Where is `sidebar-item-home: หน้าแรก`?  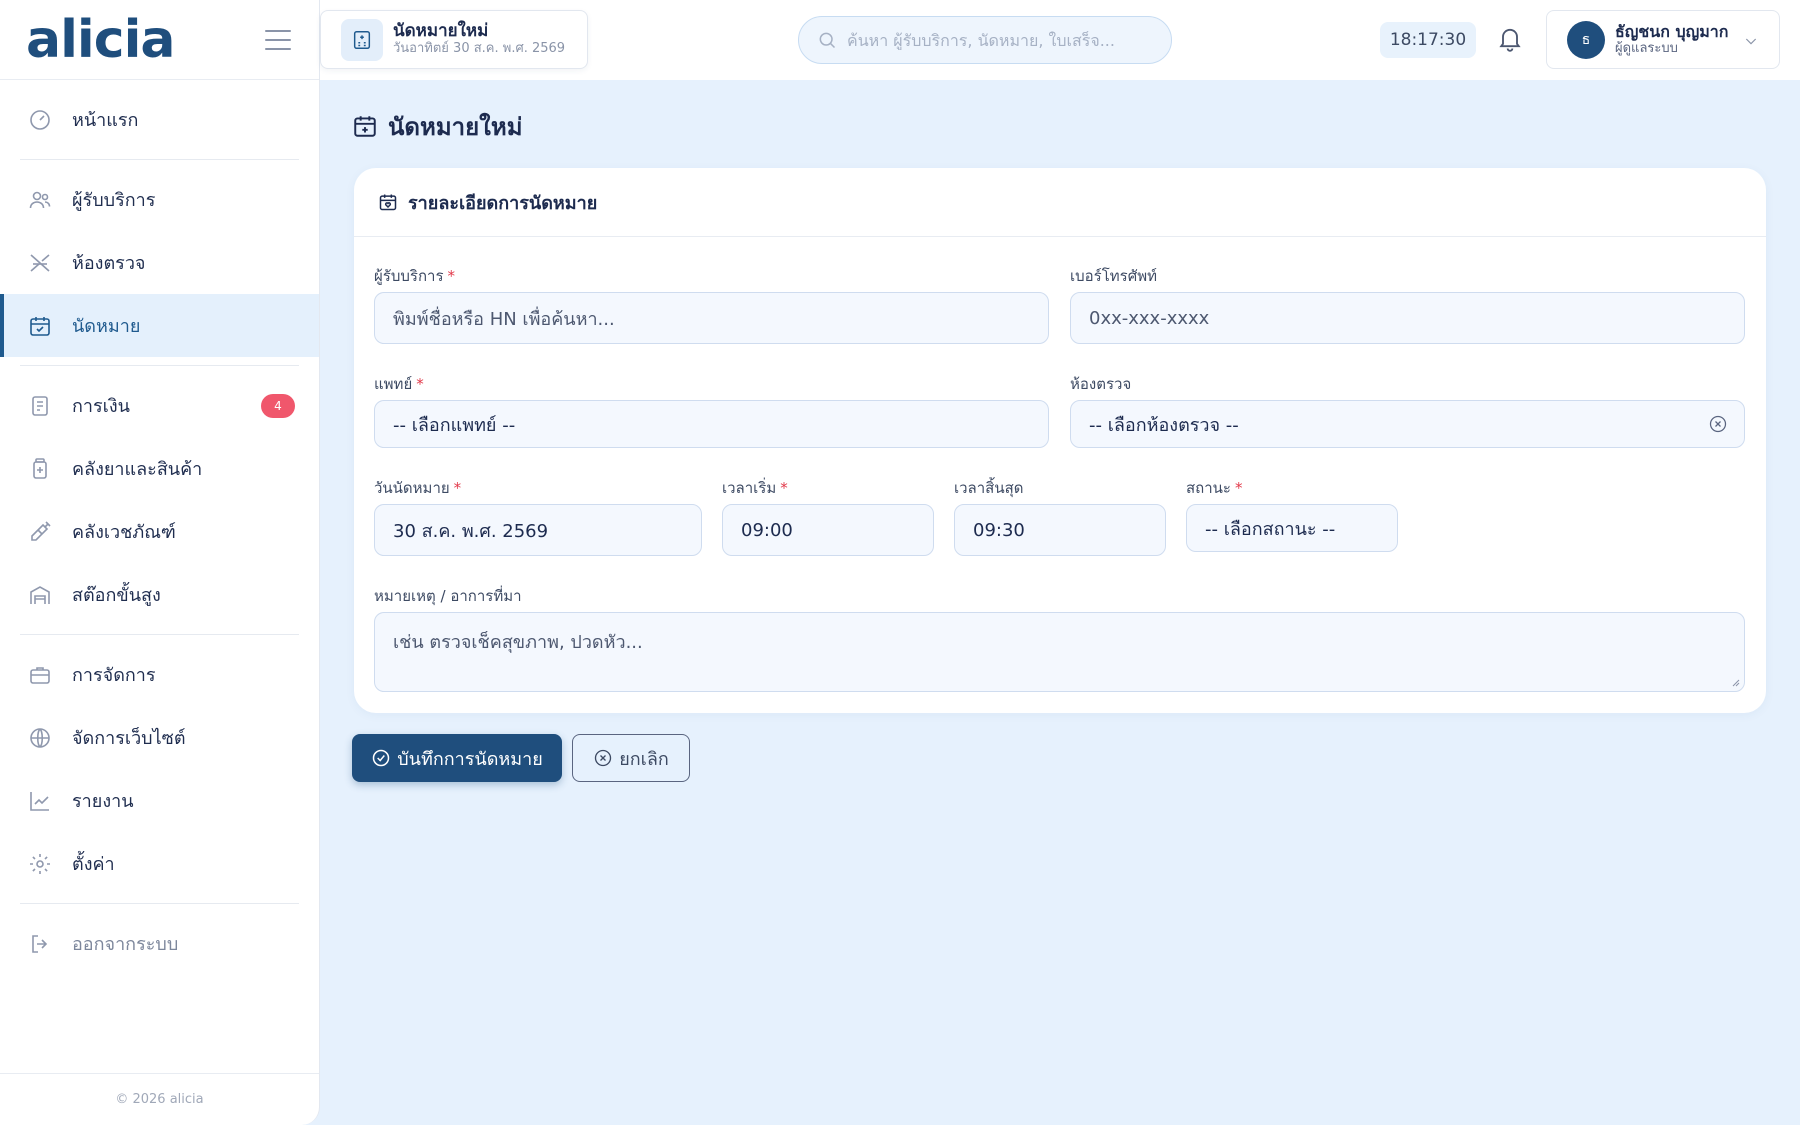
sidebar-item-home: หน้าแรก is located at coordinates (159, 119).